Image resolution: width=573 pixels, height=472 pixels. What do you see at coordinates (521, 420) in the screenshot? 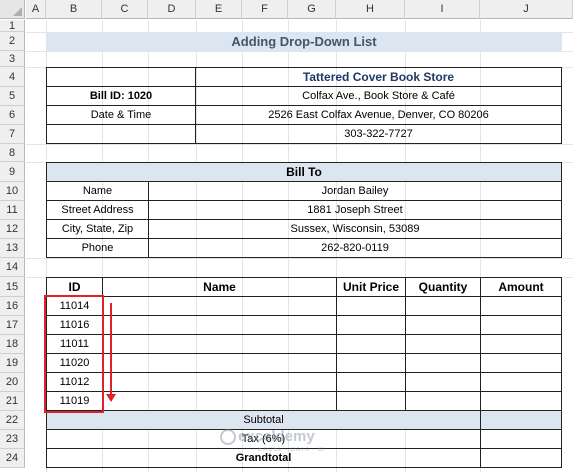
I see `subtotal-value` at bounding box center [521, 420].